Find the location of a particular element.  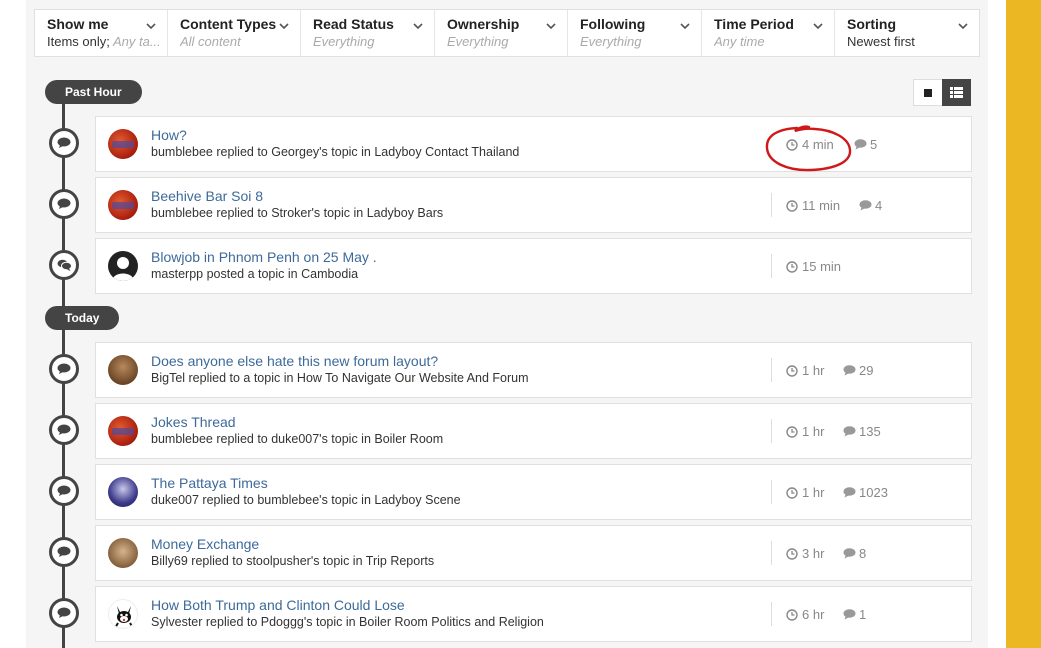

square-icon is located at coordinates (928, 92).